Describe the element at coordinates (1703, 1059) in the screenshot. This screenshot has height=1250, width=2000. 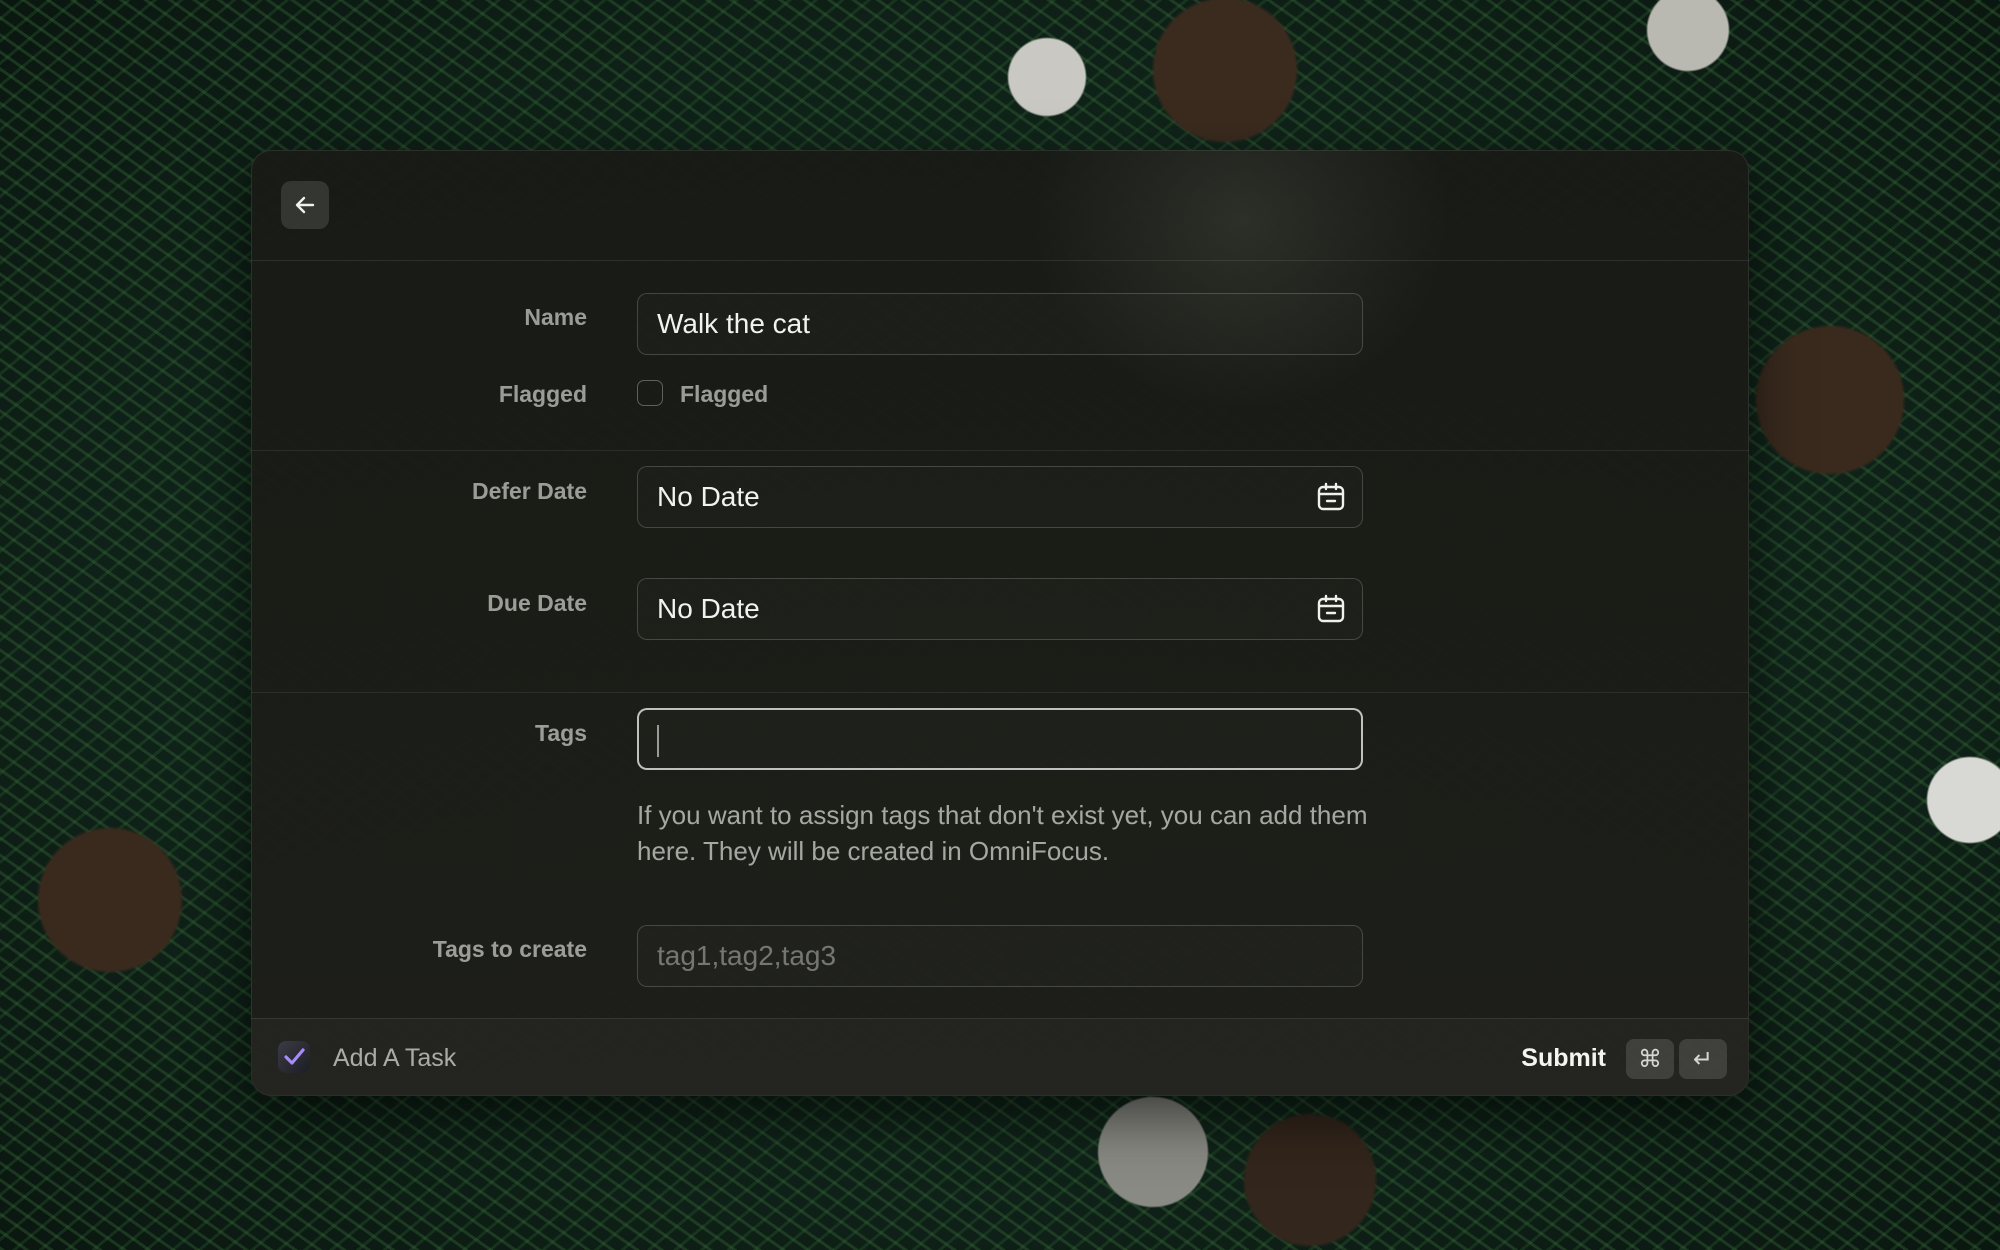
I see `return-key: ↵` at that location.